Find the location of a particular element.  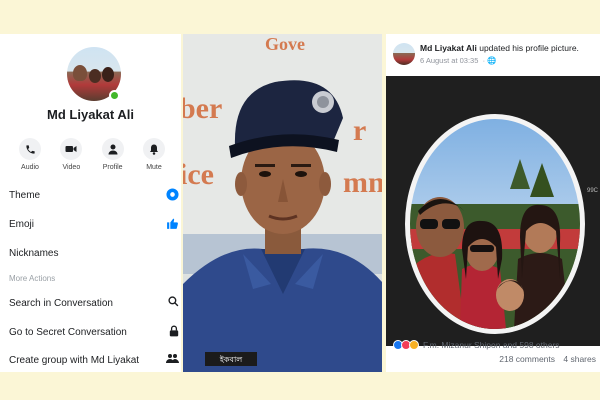

online-status-dot is located at coordinates (114, 95).